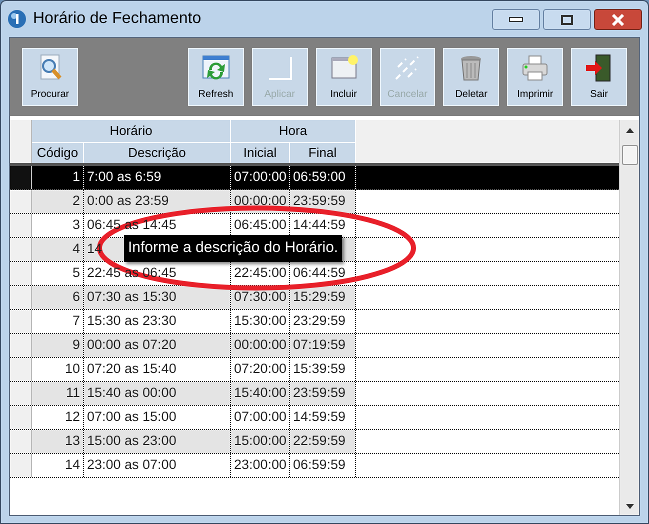  I want to click on table-cell: 07:30 as 15:30, so click(157, 297).